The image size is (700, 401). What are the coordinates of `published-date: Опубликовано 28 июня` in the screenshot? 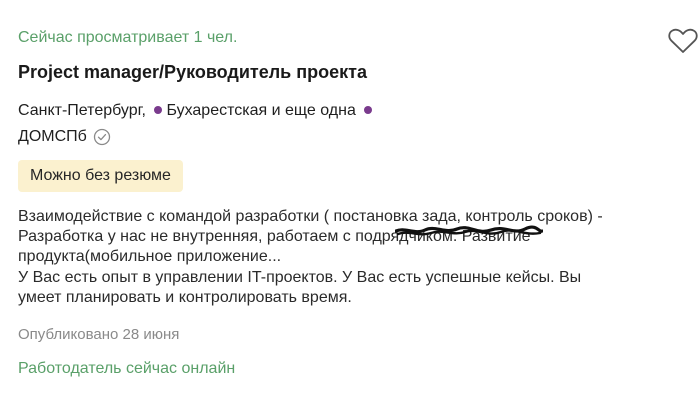 It's located at (99, 335).